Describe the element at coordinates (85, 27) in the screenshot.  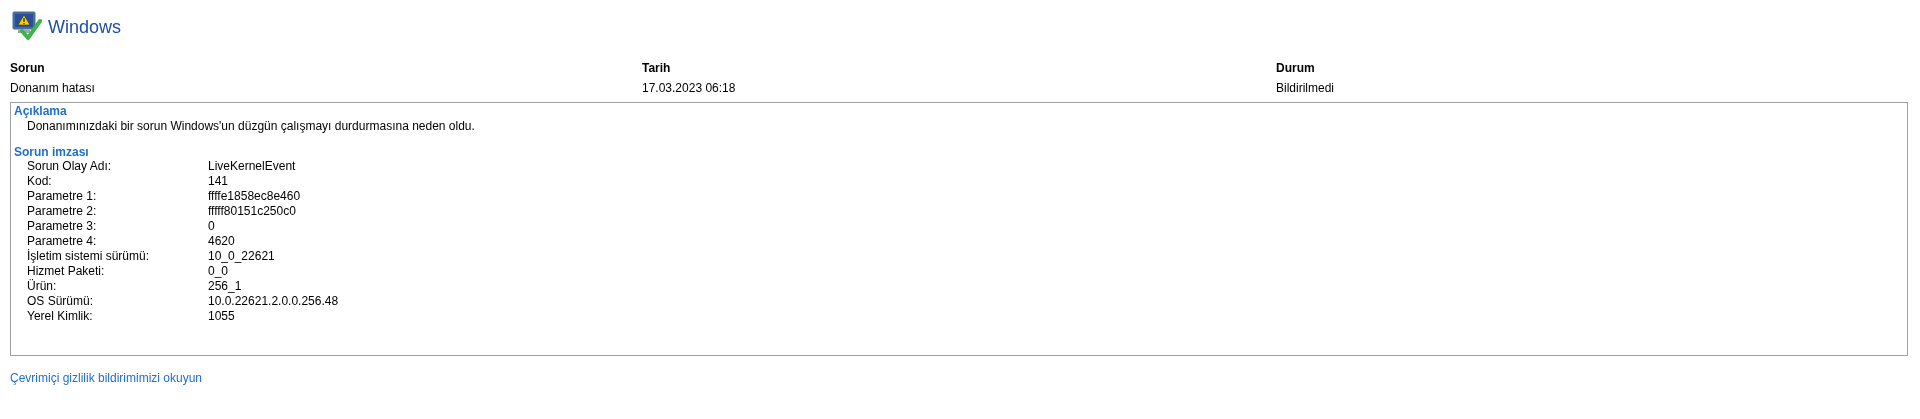
I see `window-title: Windows` at that location.